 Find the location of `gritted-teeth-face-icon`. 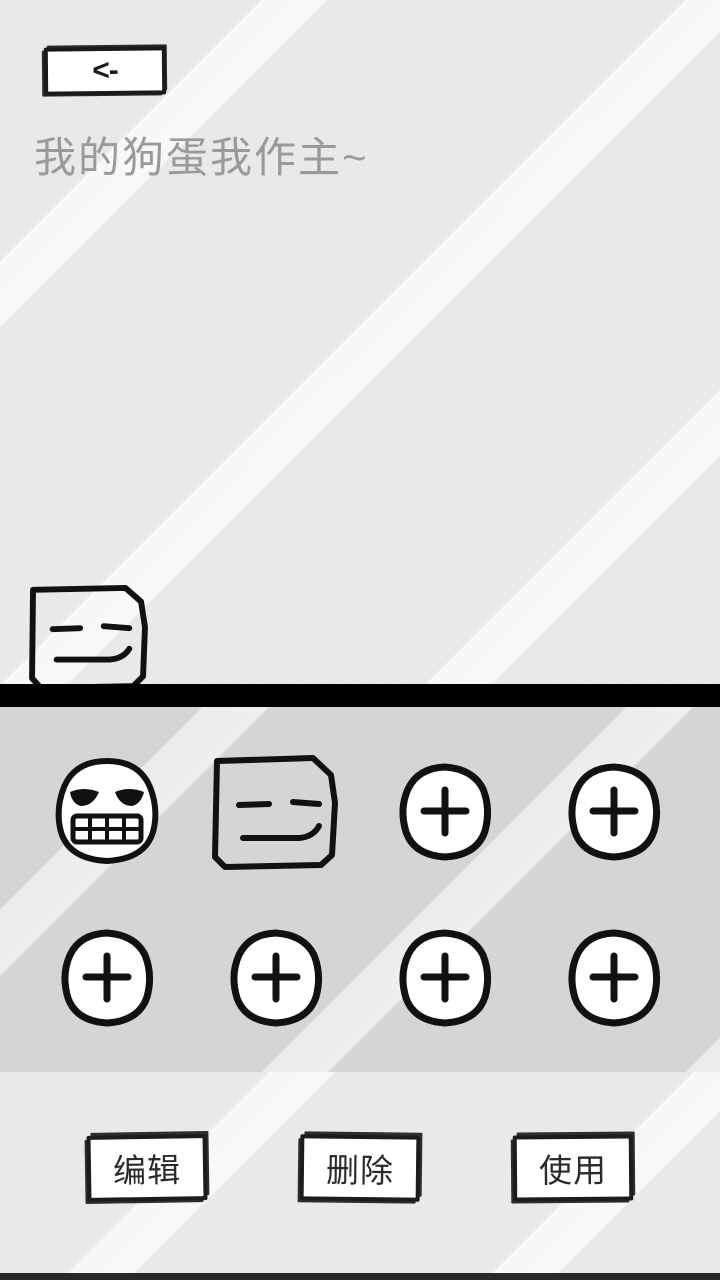

gritted-teeth-face-icon is located at coordinates (106, 811).